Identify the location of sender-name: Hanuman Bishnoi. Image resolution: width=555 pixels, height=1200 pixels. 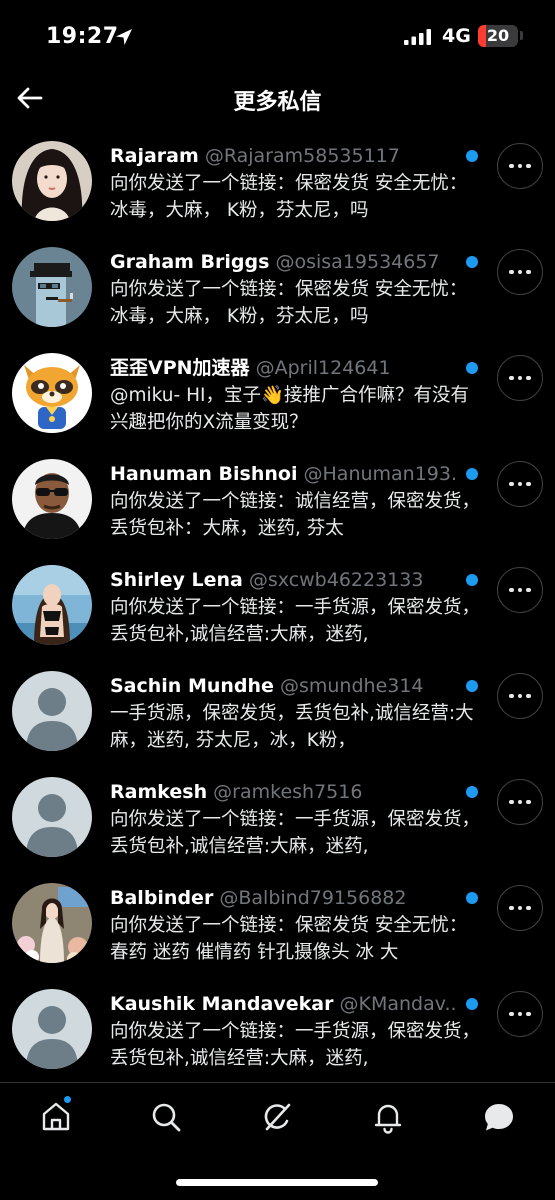
(204, 474).